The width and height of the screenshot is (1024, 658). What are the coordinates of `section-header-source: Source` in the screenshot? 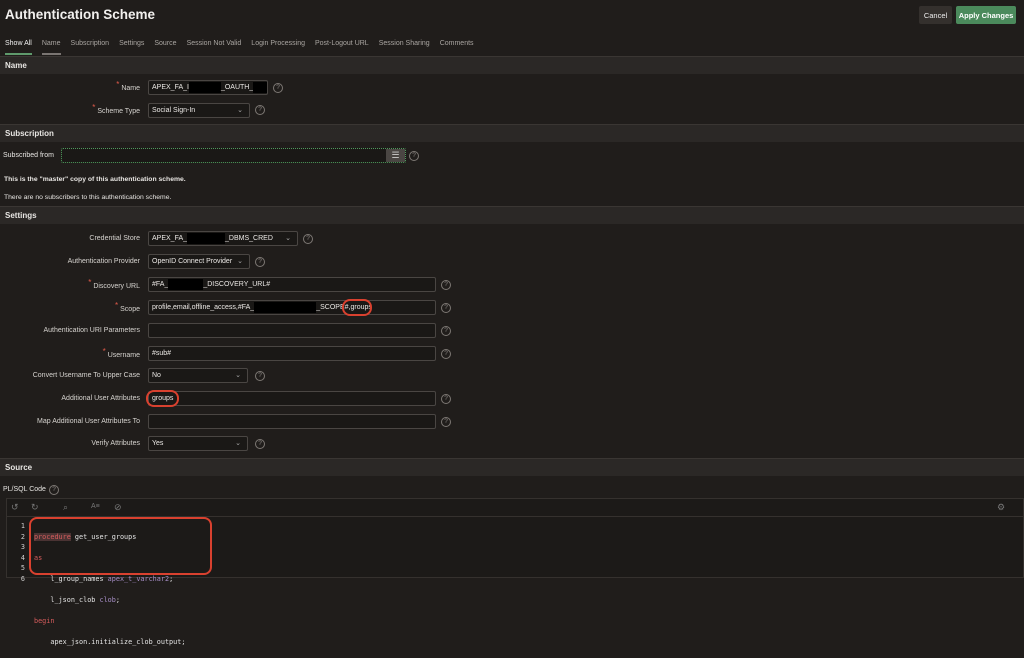 It's located at (512, 467).